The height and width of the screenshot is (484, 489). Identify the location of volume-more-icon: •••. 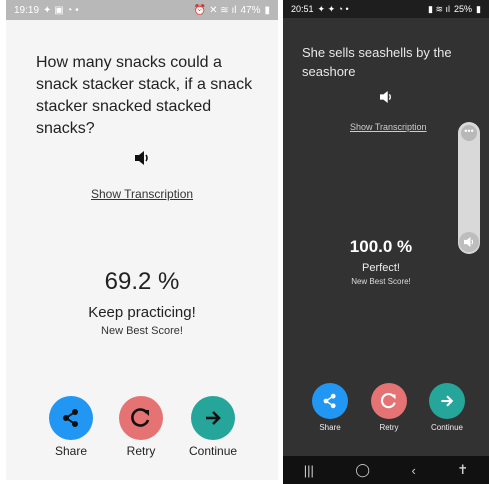
(469, 133).